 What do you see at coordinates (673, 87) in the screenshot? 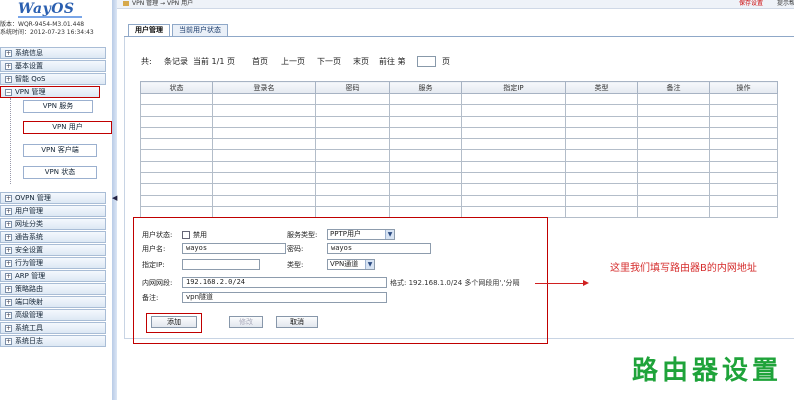
I see `column-header-remark: 备注` at bounding box center [673, 87].